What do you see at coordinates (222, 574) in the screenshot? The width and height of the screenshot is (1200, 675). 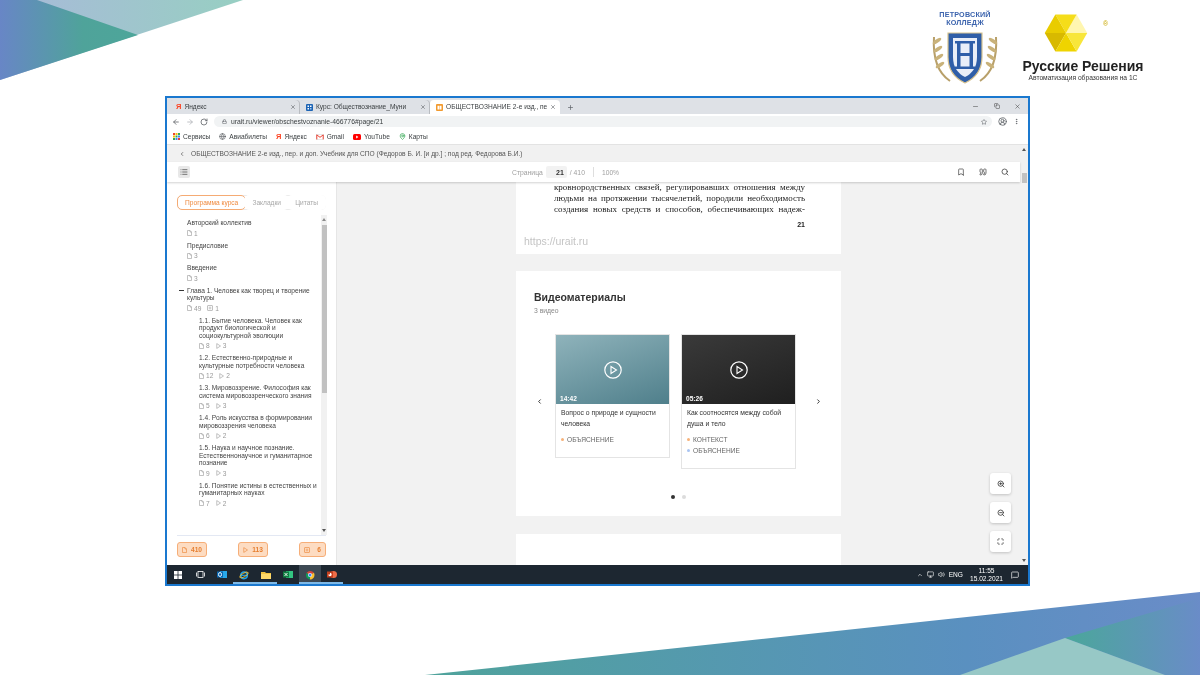 I see `circle-tile-icon` at bounding box center [222, 574].